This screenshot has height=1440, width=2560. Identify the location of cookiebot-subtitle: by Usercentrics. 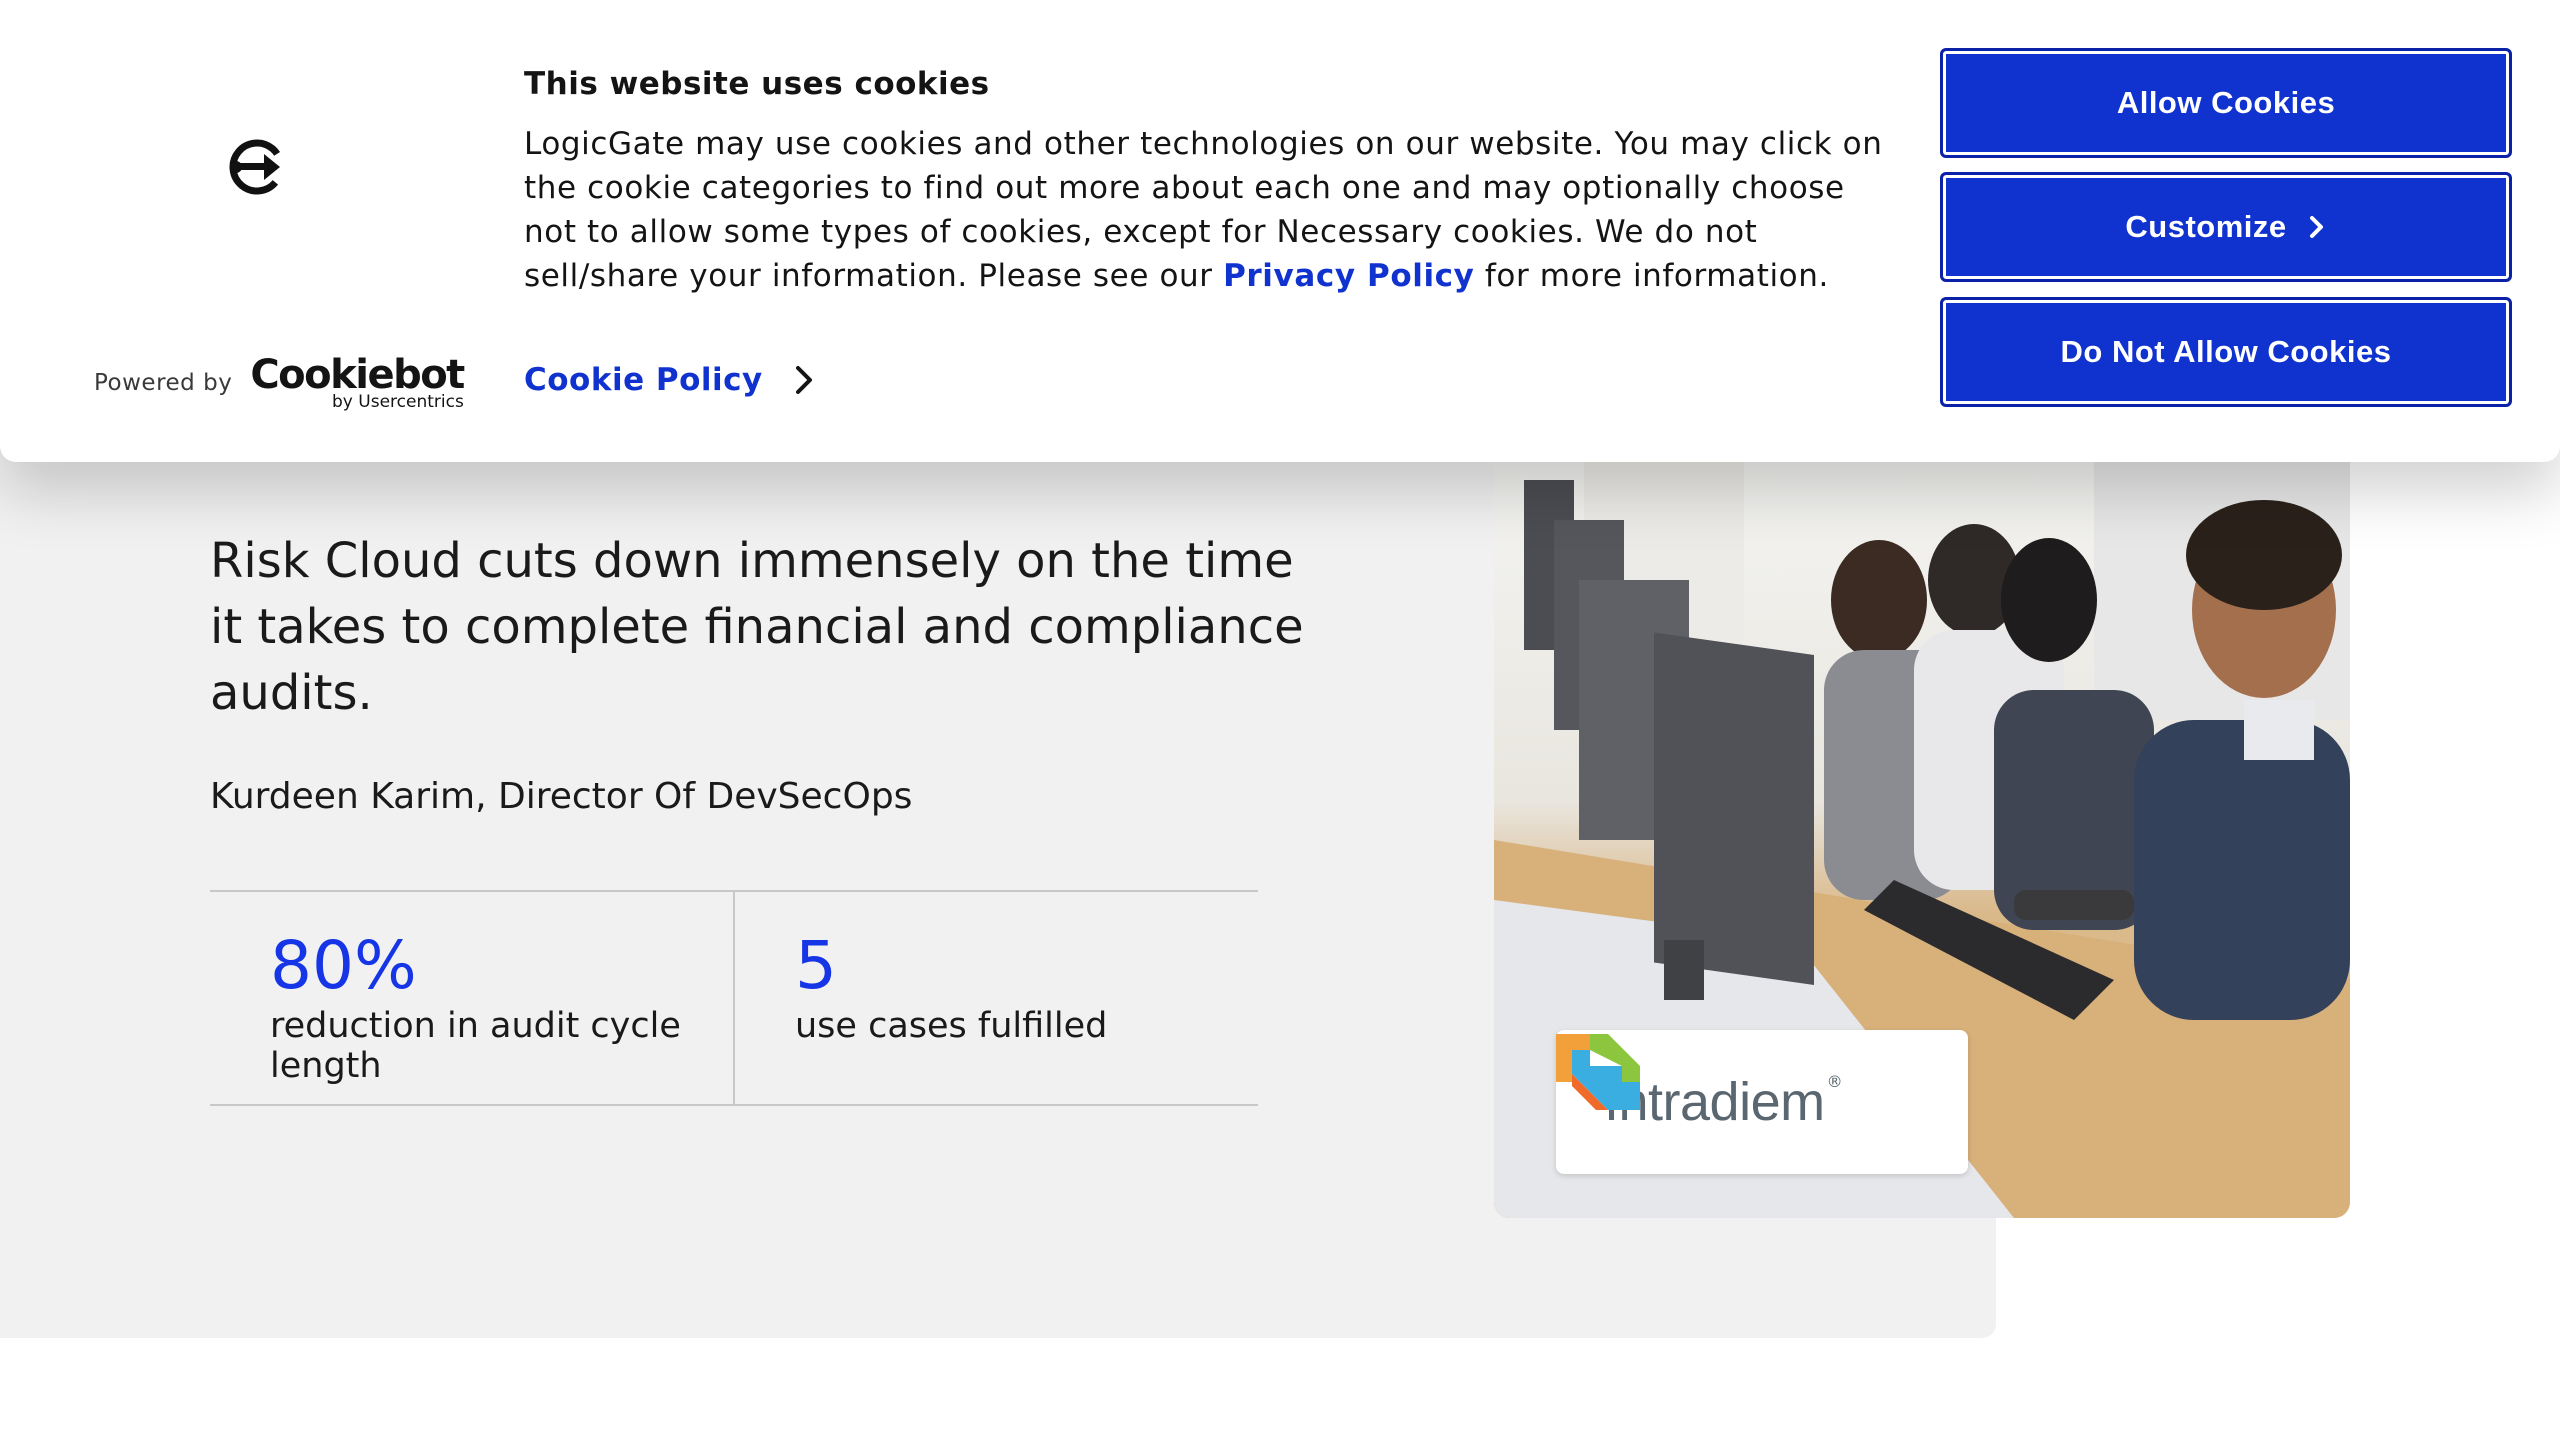
(398, 402).